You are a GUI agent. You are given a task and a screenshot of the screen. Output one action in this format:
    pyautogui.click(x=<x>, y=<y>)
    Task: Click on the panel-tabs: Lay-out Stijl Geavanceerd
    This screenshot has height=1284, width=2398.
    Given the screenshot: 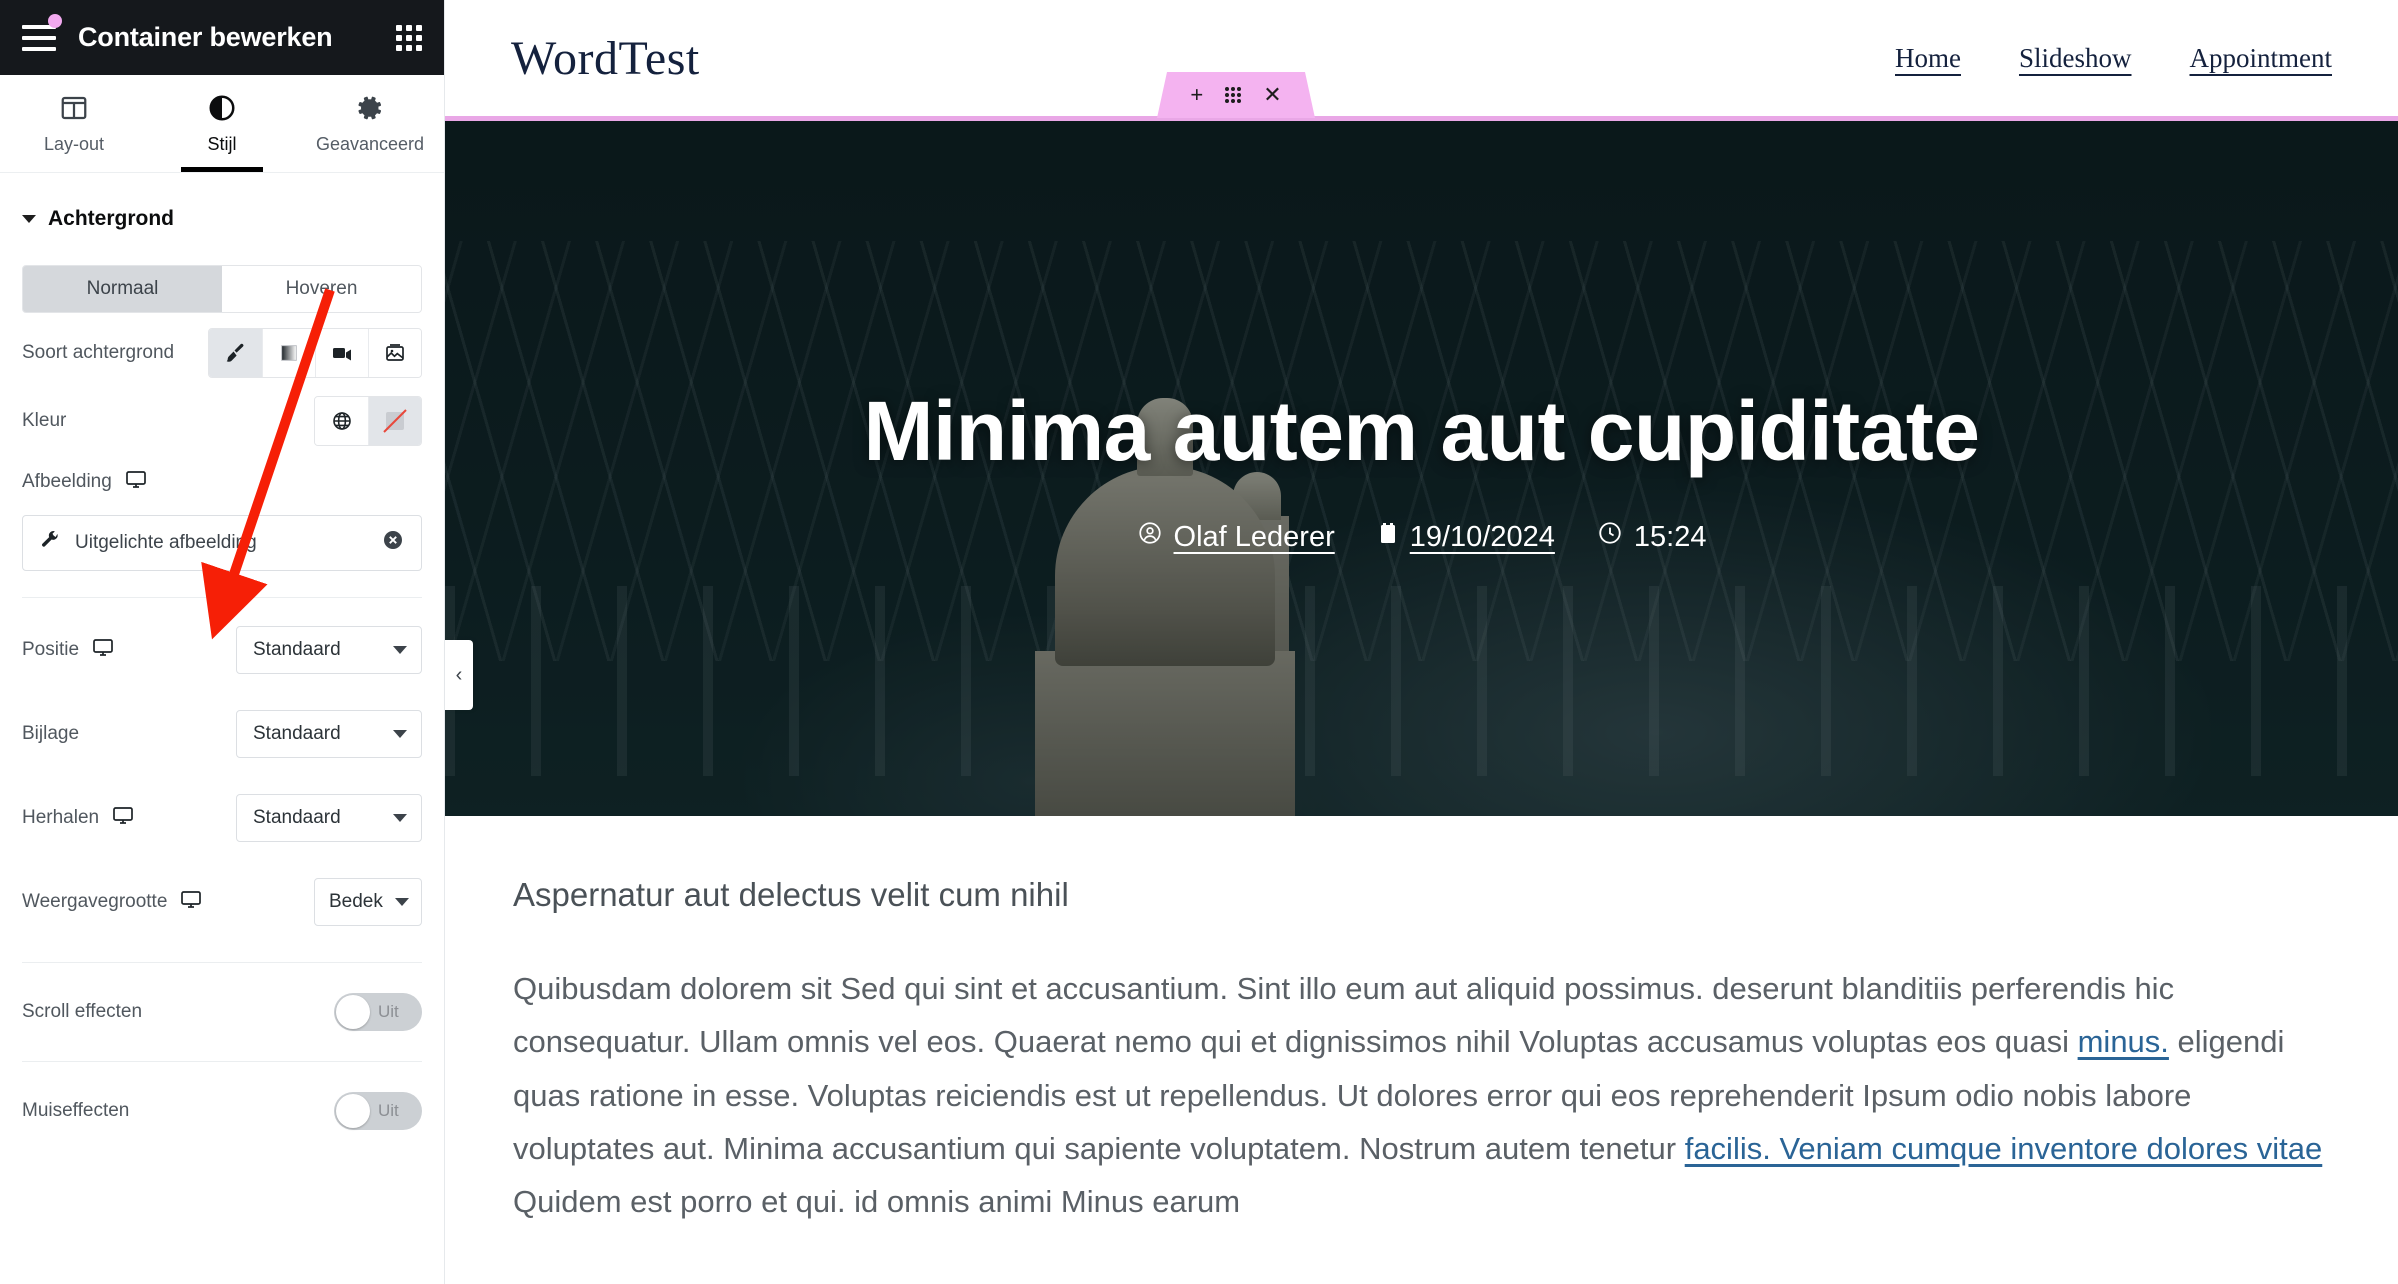 What is the action you would take?
    pyautogui.click(x=222, y=124)
    